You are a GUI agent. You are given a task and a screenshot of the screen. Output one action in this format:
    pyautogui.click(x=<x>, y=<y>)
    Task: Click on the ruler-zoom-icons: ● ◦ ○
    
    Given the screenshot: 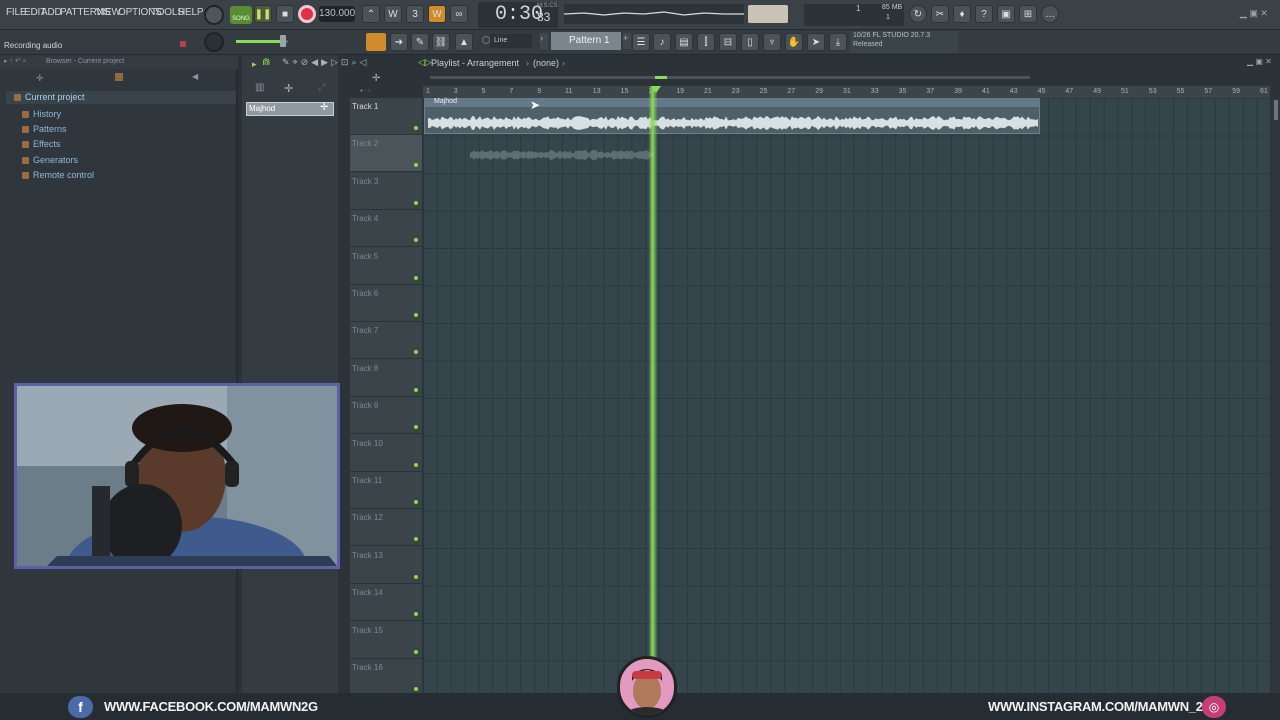 What is the action you would take?
    pyautogui.click(x=365, y=91)
    